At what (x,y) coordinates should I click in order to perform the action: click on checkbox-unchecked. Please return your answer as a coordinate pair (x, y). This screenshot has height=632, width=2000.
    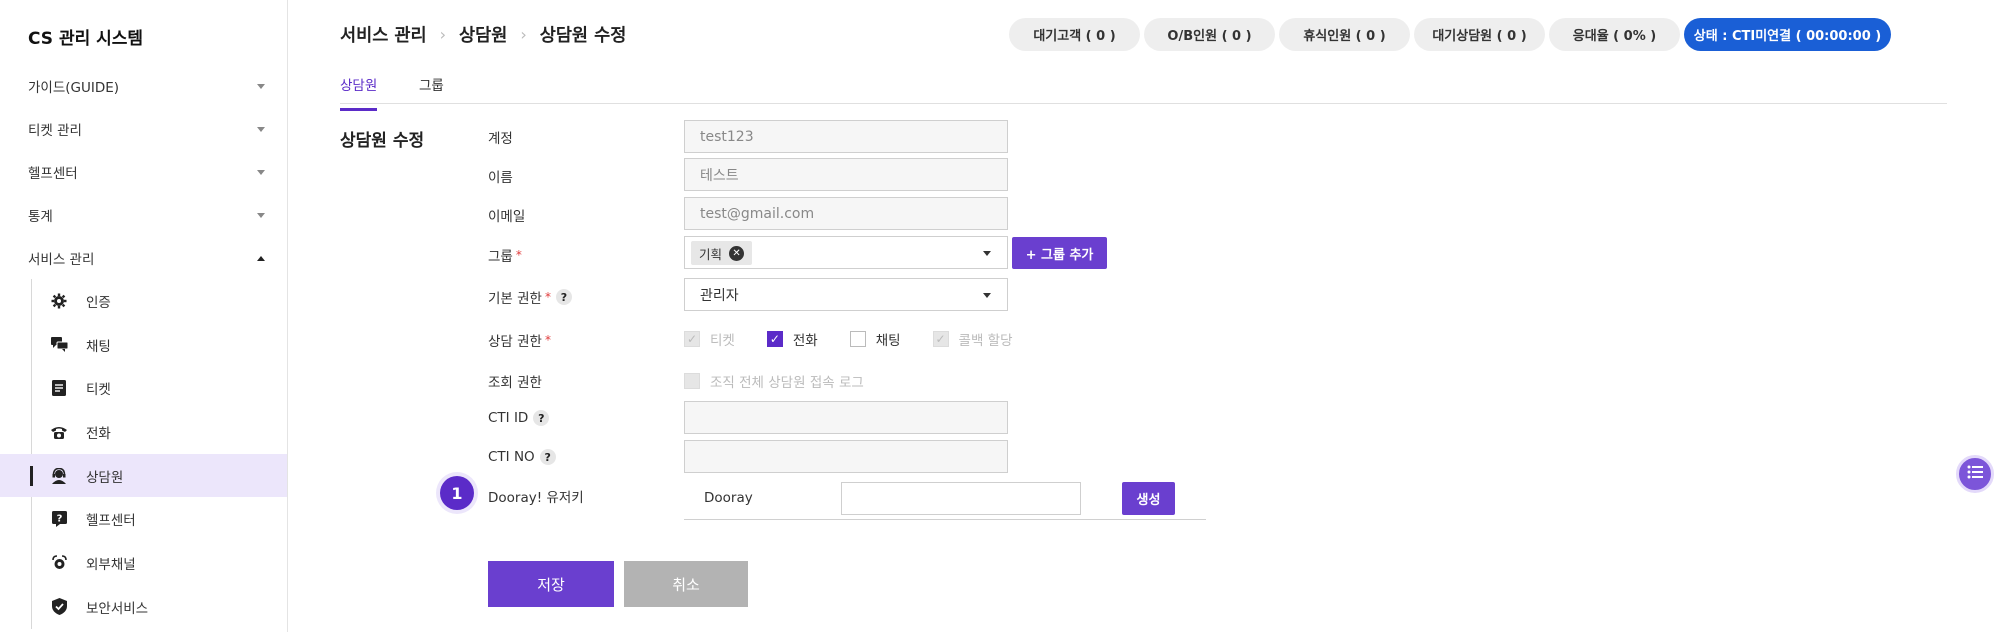
    Looking at the image, I should click on (857, 339).